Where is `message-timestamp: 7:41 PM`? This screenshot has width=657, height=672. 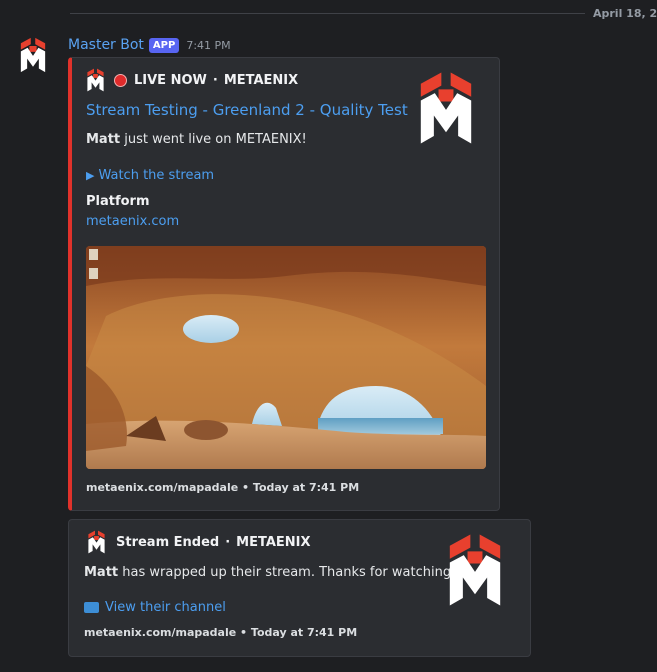 message-timestamp: 7:41 PM is located at coordinates (208, 45).